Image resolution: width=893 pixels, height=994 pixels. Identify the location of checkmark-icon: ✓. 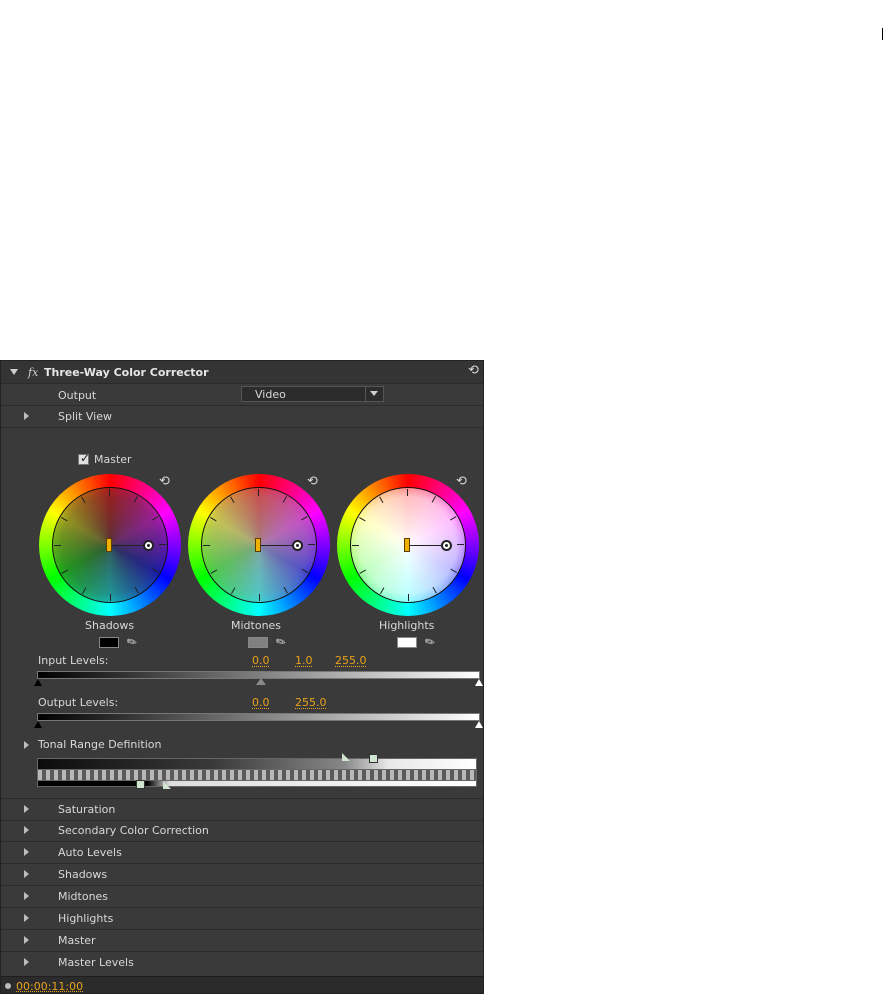
(85, 458).